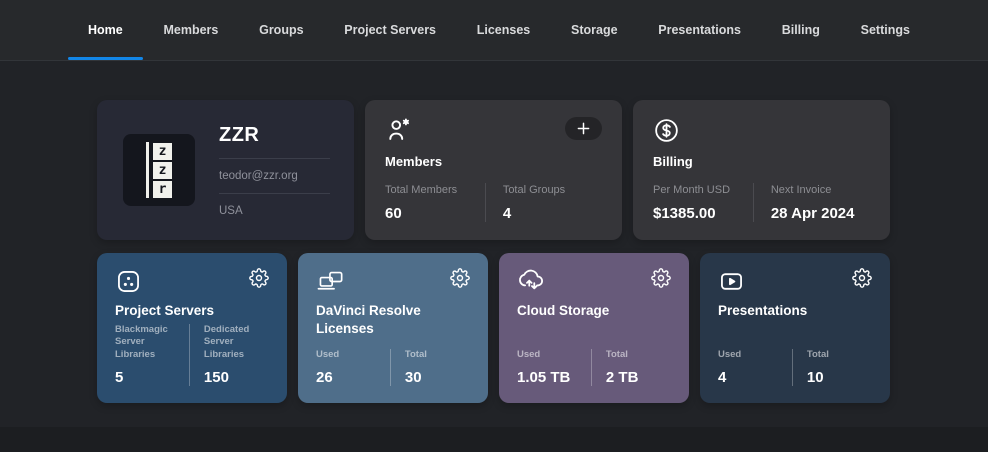  Describe the element at coordinates (812, 213) in the screenshot. I see `stat-value: 28 Apr 2024` at that location.